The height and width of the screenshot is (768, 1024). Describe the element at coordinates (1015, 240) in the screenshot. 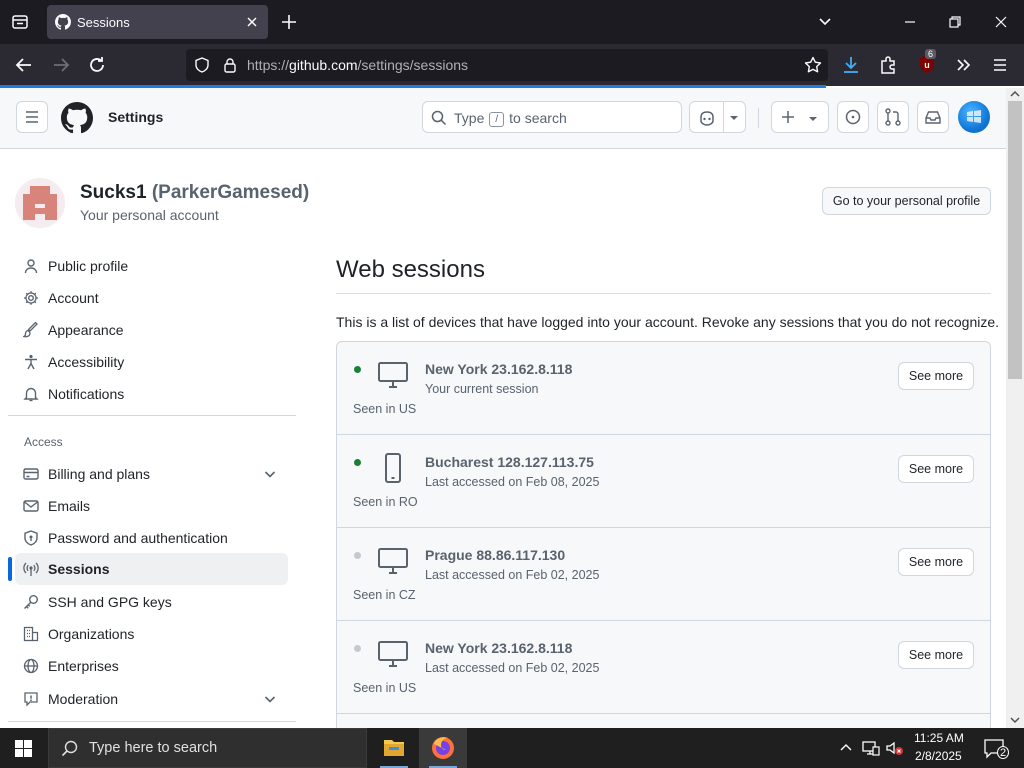

I see `scroll-thumb` at that location.